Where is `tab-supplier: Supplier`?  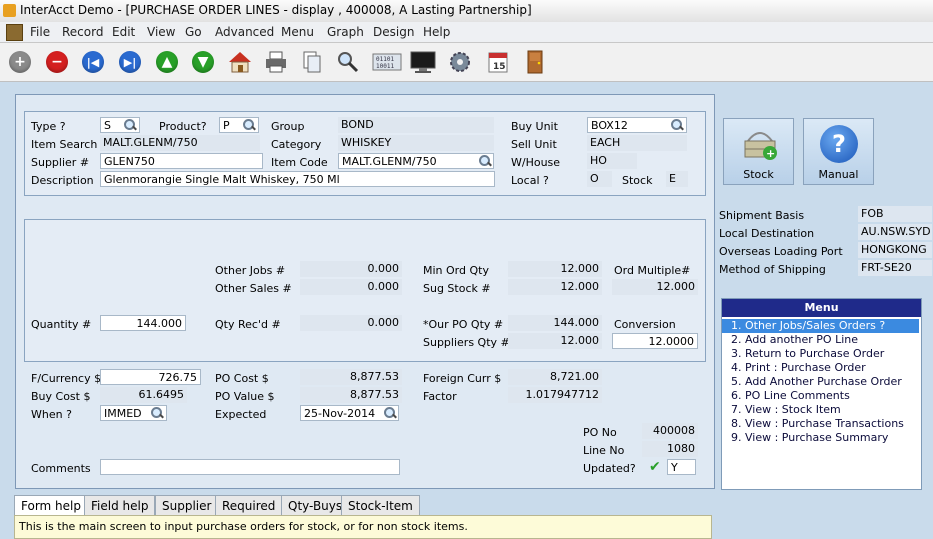 tab-supplier: Supplier is located at coordinates (187, 505).